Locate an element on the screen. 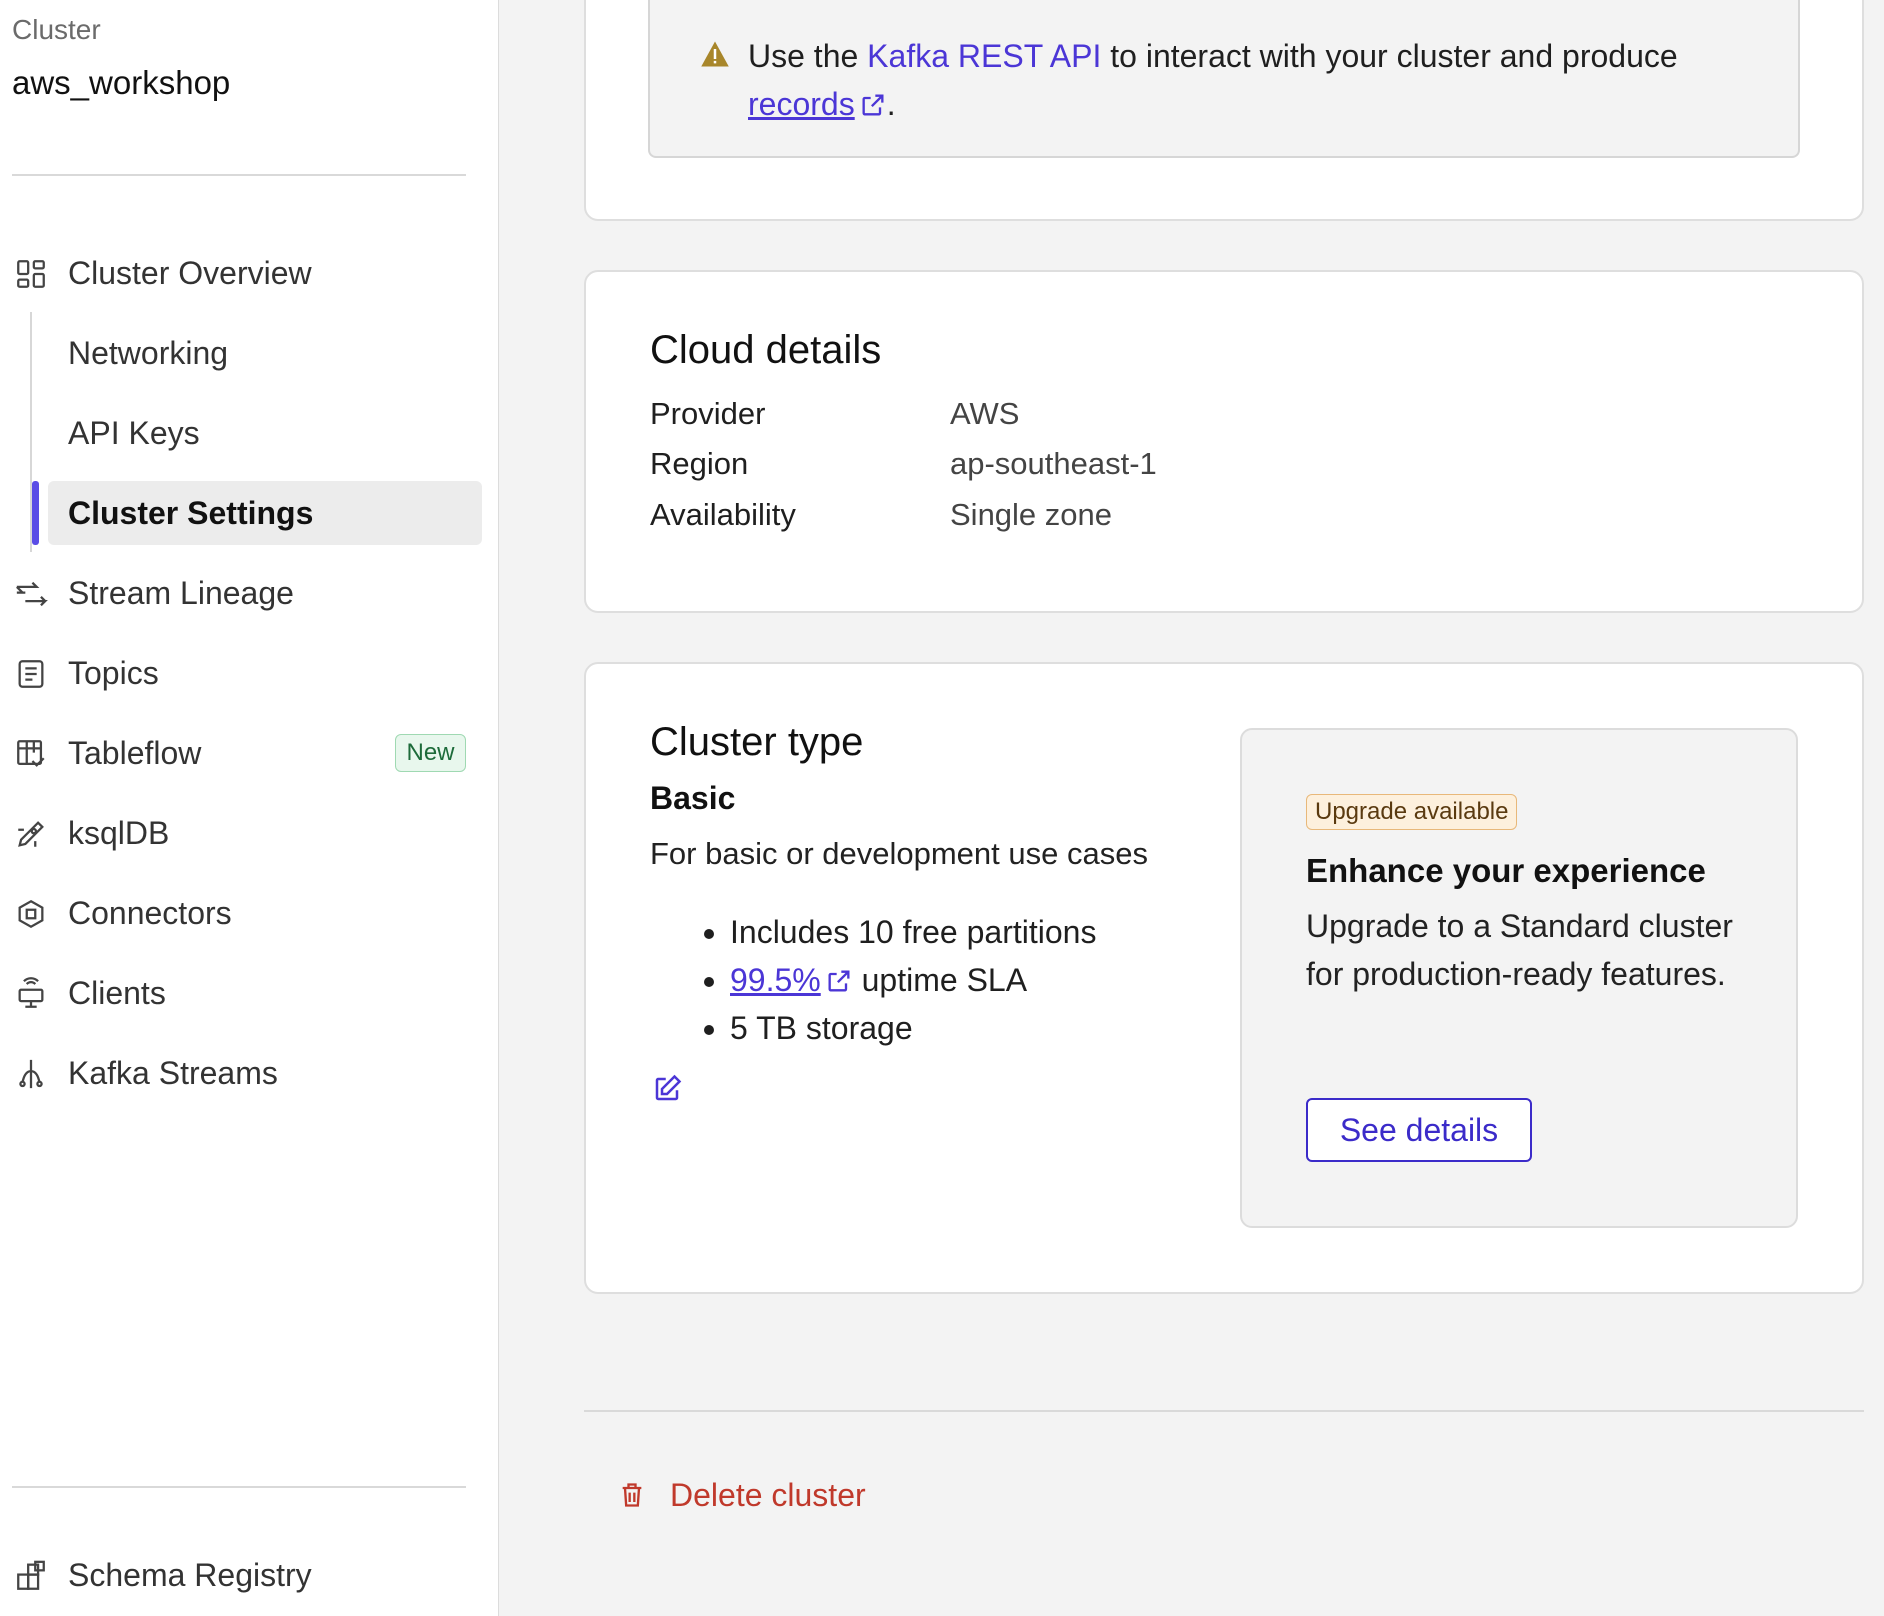 This screenshot has width=1884, height=1616. region-label: Region is located at coordinates (699, 463).